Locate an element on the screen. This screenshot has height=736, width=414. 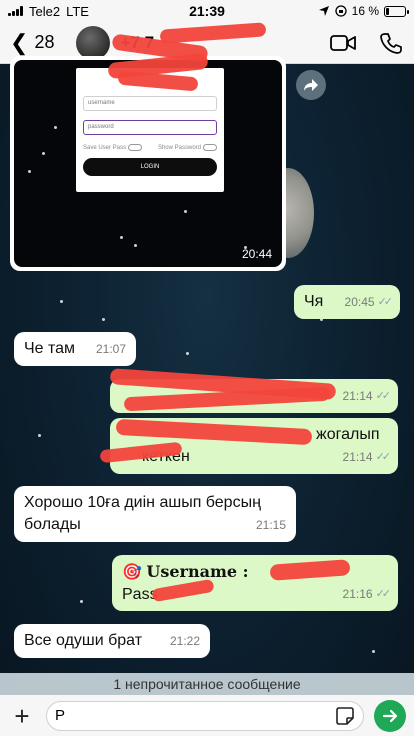
orientation-lock-icon is located at coordinates (340, 11).